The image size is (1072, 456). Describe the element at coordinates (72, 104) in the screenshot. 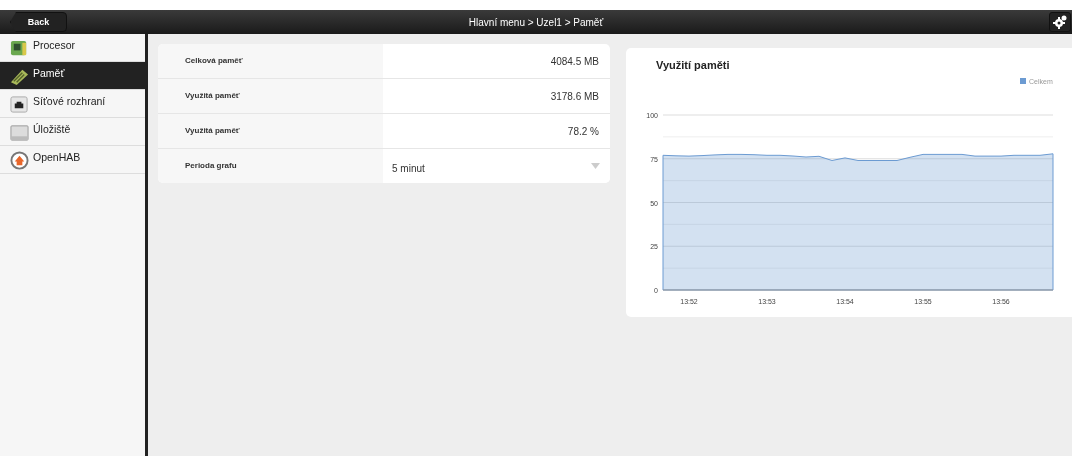

I see `sidebar-item: Síťové rozhraní` at that location.